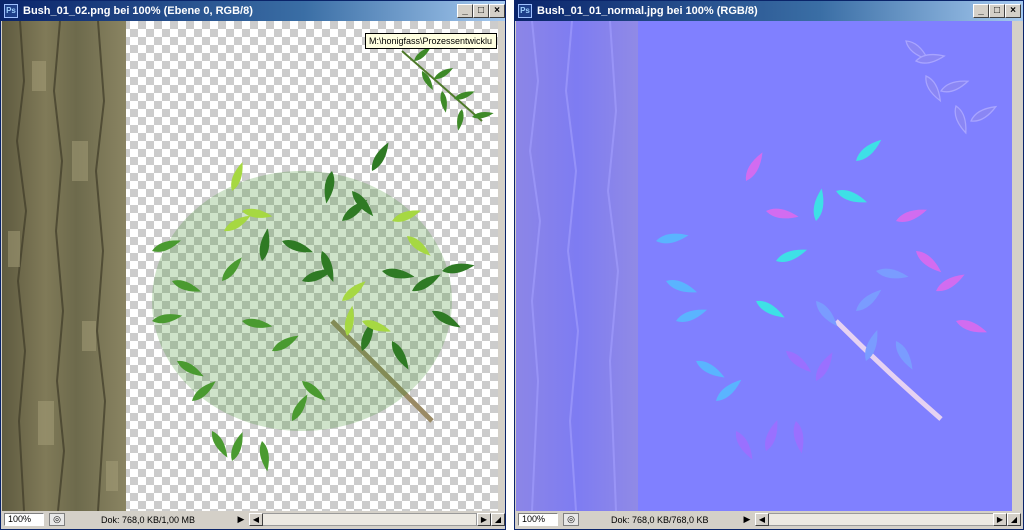  I want to click on right-window-title: Bush_01_01_normal.jpg bei 100% (RGB/8), so click(647, 11).